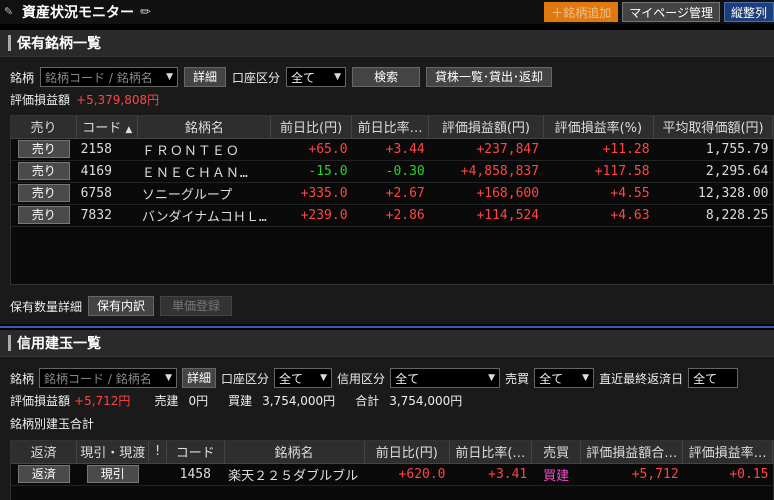 This screenshot has width=774, height=500. I want to click on change-rate: +2.67, so click(390, 193).